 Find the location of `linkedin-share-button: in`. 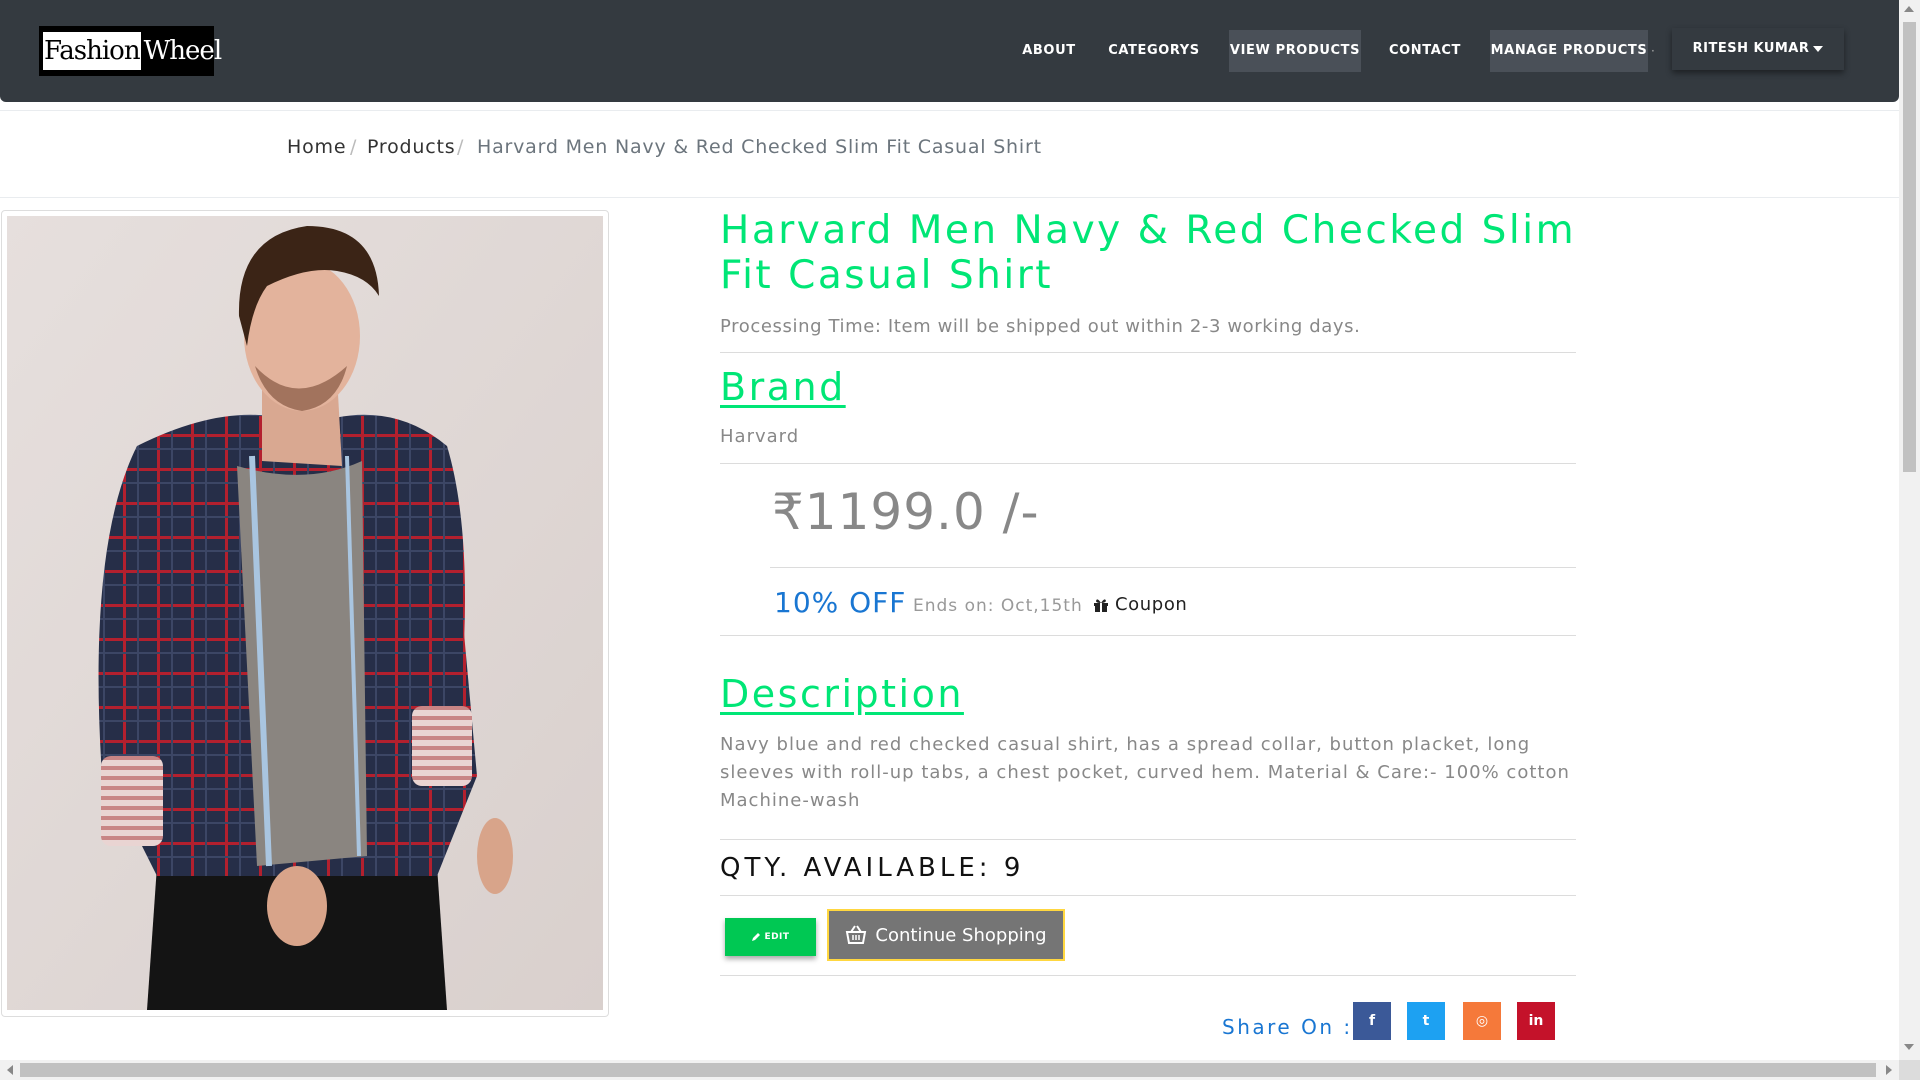

linkedin-share-button: in is located at coordinates (1536, 1021).